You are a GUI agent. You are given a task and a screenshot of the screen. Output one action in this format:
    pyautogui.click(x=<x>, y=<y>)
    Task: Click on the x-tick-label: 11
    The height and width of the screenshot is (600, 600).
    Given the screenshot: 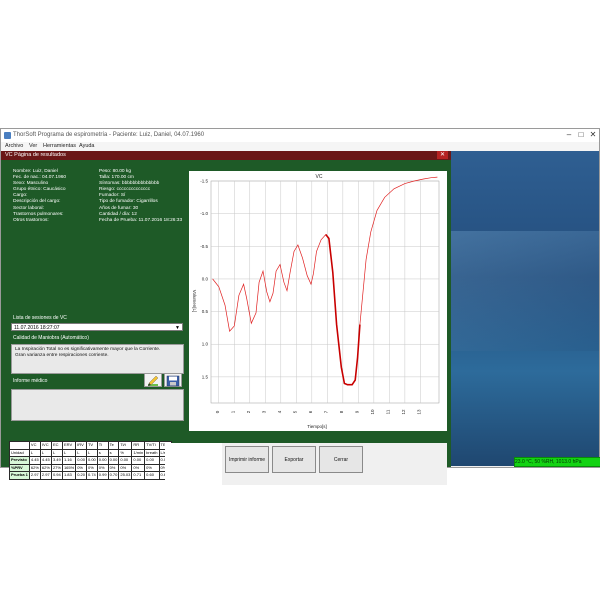 What is the action you would take?
    pyautogui.click(x=387, y=411)
    